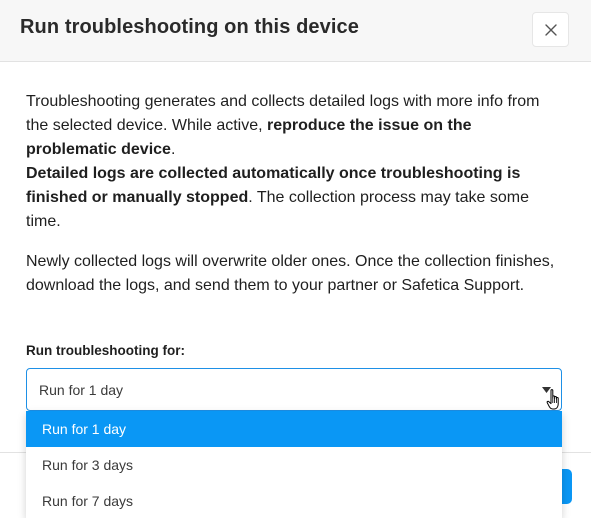 The width and height of the screenshot is (591, 518). Describe the element at coordinates (13, 485) in the screenshot. I see `dialog-footer` at that location.